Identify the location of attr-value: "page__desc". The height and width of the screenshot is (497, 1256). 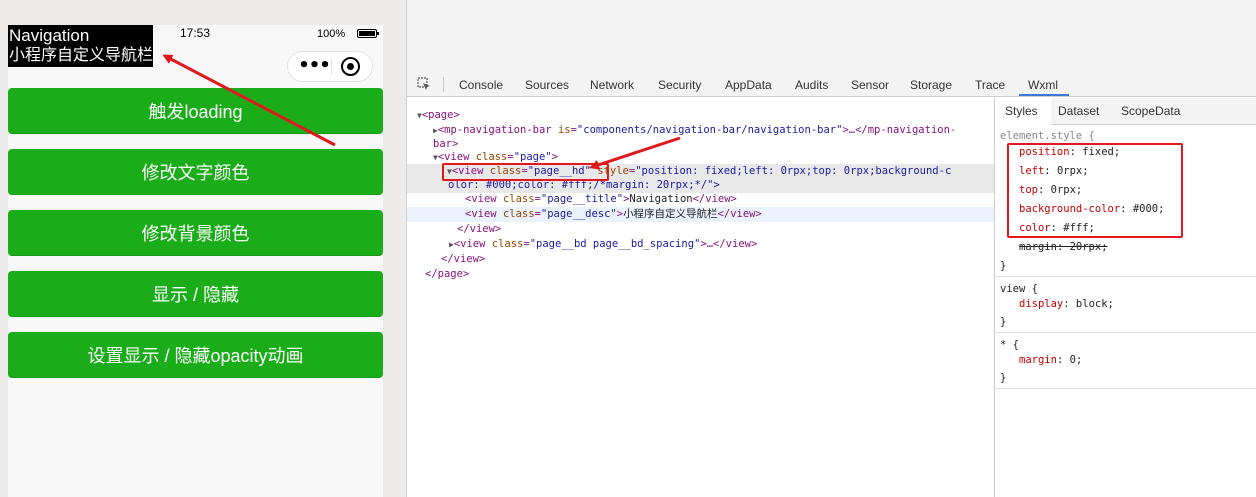
(578, 214).